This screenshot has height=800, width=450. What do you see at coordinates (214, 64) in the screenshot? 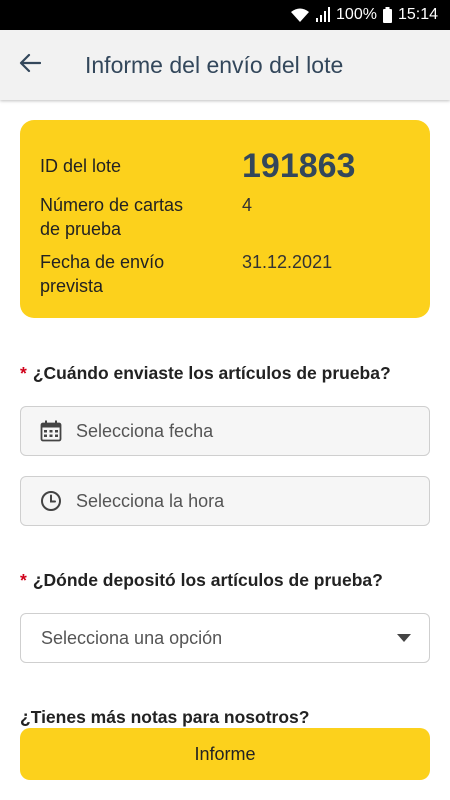
I see `page-title: Informe del envío del lote` at bounding box center [214, 64].